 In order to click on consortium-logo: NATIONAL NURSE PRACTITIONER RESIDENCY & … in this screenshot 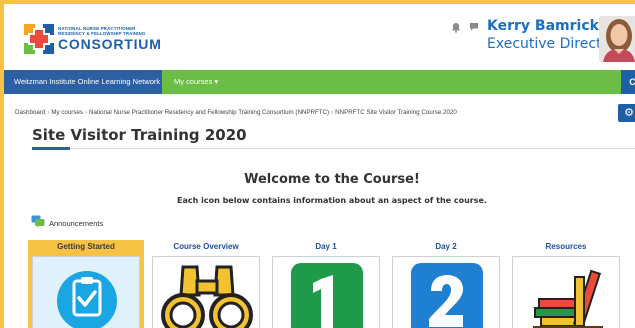, I will do `click(93, 39)`.